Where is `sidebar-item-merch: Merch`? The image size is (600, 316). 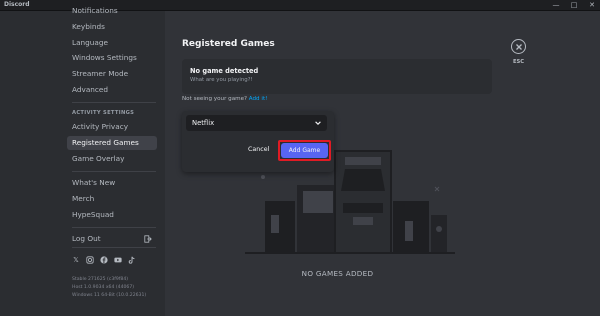 sidebar-item-merch: Merch is located at coordinates (112, 199).